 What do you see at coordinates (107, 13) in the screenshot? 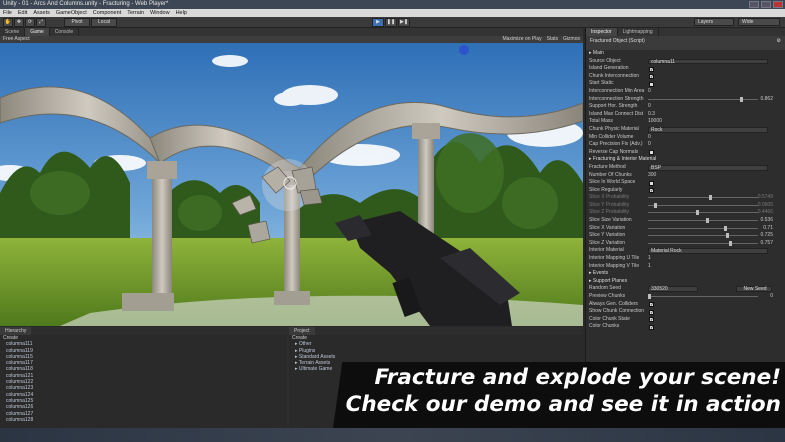
I see `menu-component: Component` at bounding box center [107, 13].